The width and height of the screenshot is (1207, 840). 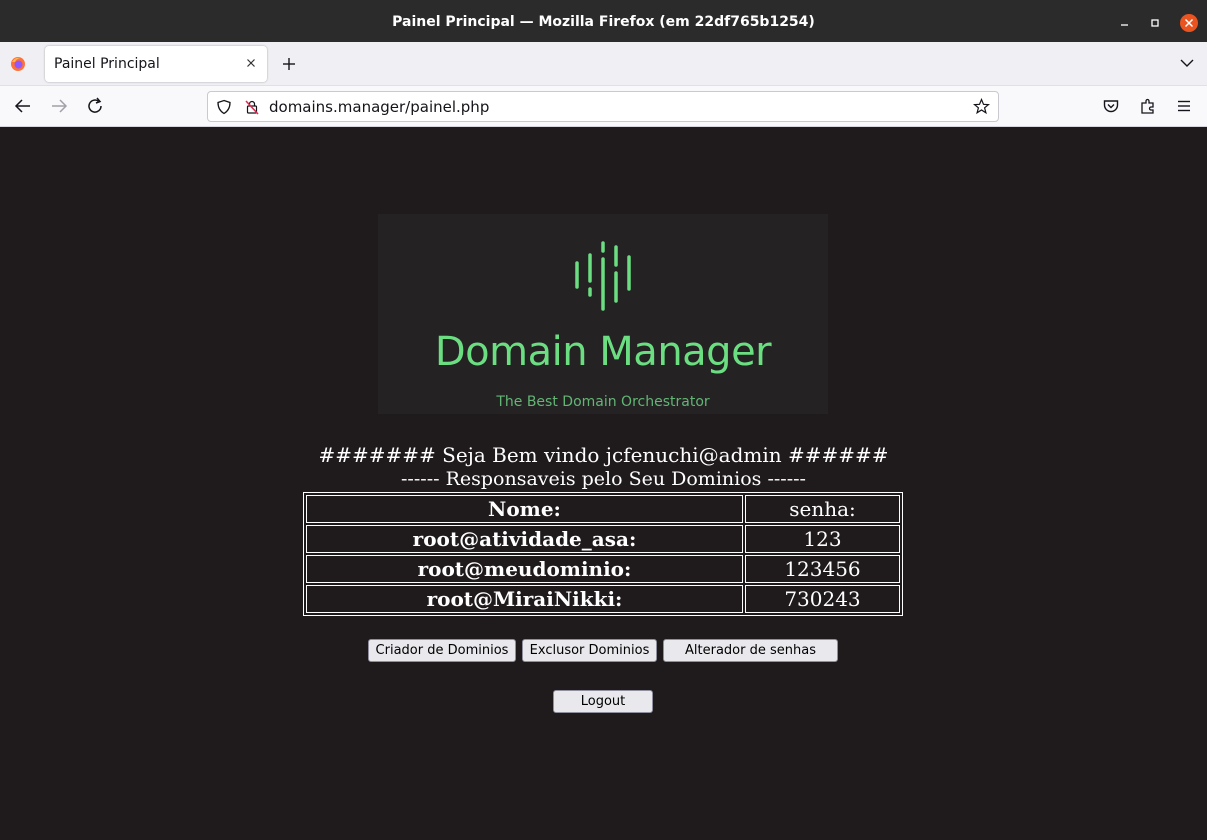 What do you see at coordinates (981, 106) in the screenshot?
I see `star-icon` at bounding box center [981, 106].